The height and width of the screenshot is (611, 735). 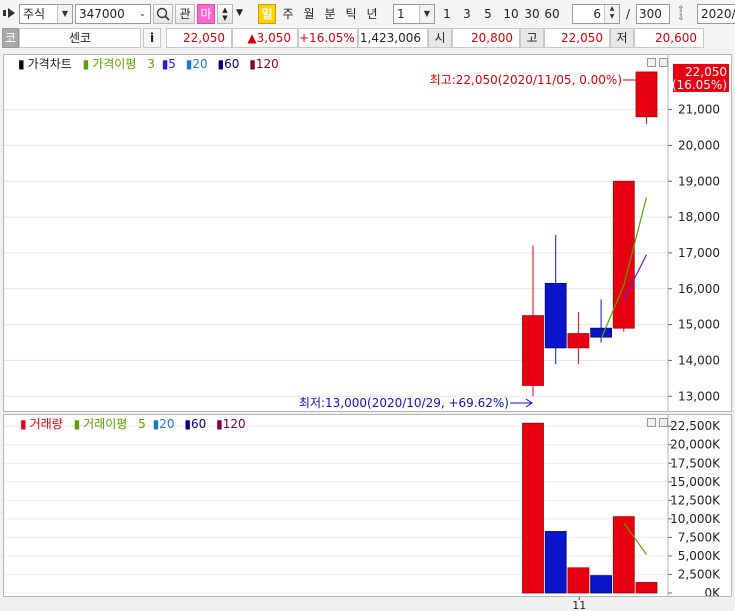 I want to click on volume-y-label: 0K, so click(x=712, y=591).